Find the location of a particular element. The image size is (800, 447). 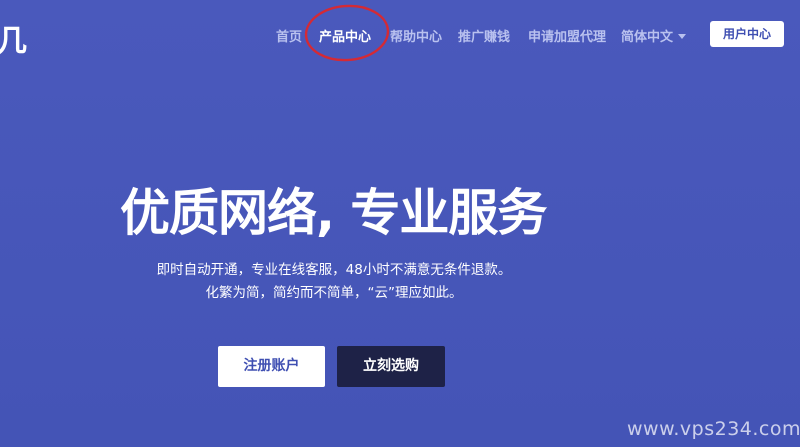

chevron-down-icon is located at coordinates (682, 36).